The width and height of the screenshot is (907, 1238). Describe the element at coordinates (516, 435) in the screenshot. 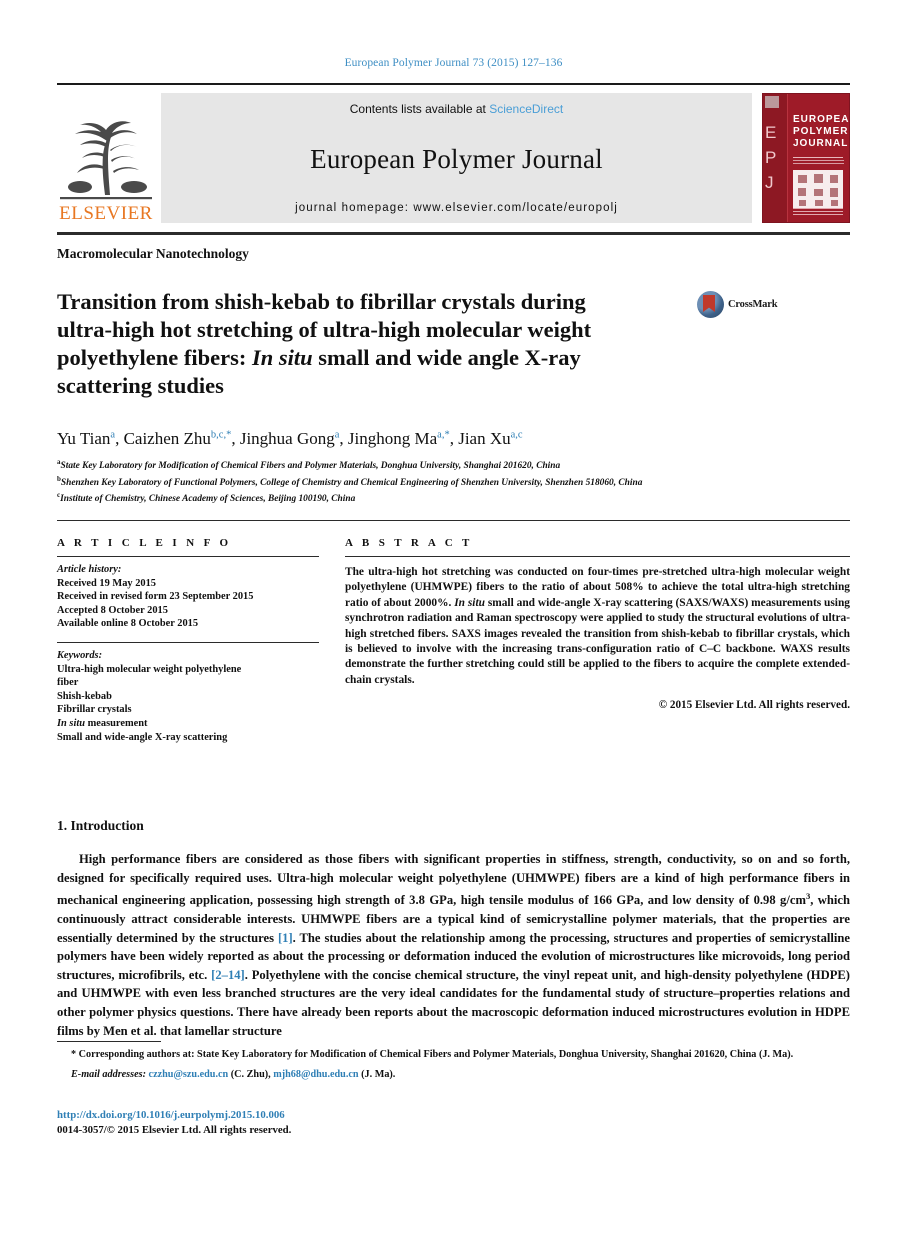

I see `author-5-marks: a,c` at that location.